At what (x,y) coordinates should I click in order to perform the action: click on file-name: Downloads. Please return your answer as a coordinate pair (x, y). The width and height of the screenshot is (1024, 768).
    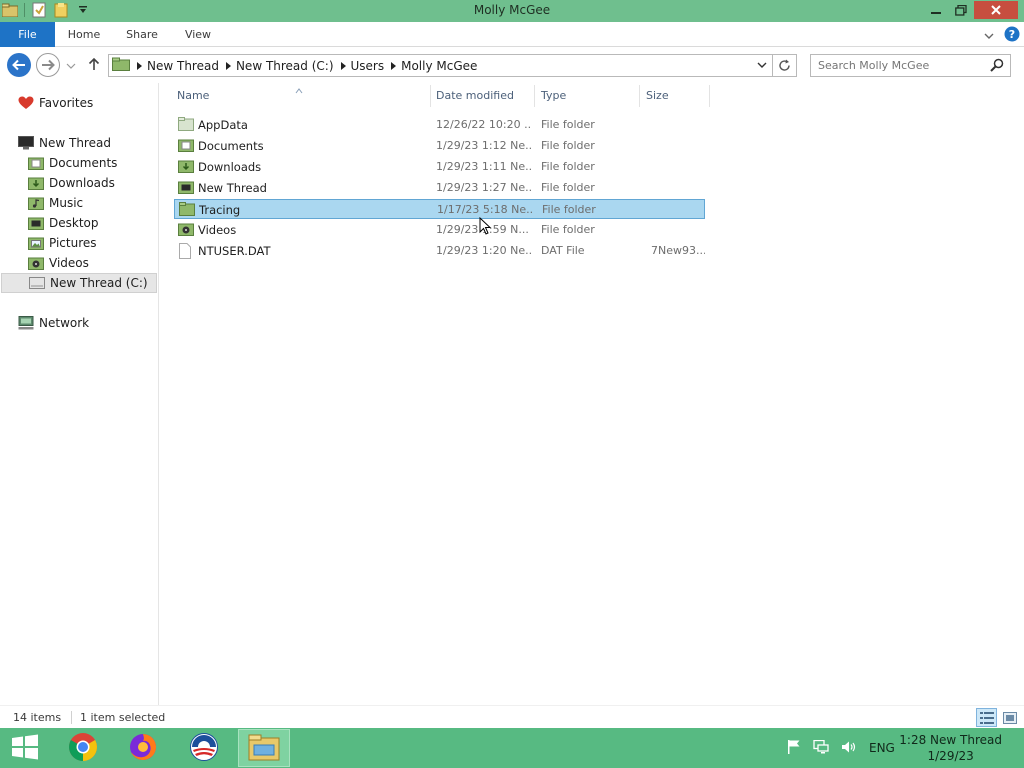
    Looking at the image, I should click on (230, 167).